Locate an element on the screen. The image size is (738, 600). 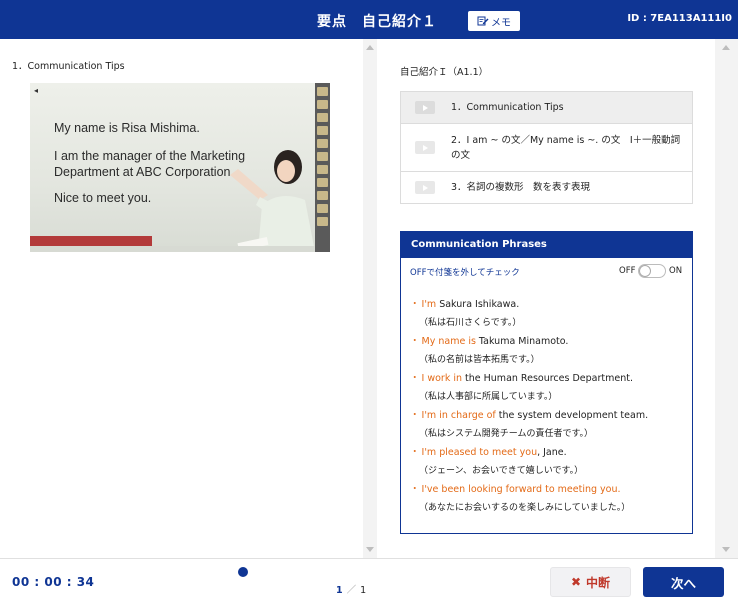
slide-line-3: Nice to meet you. is located at coordinates (103, 198).